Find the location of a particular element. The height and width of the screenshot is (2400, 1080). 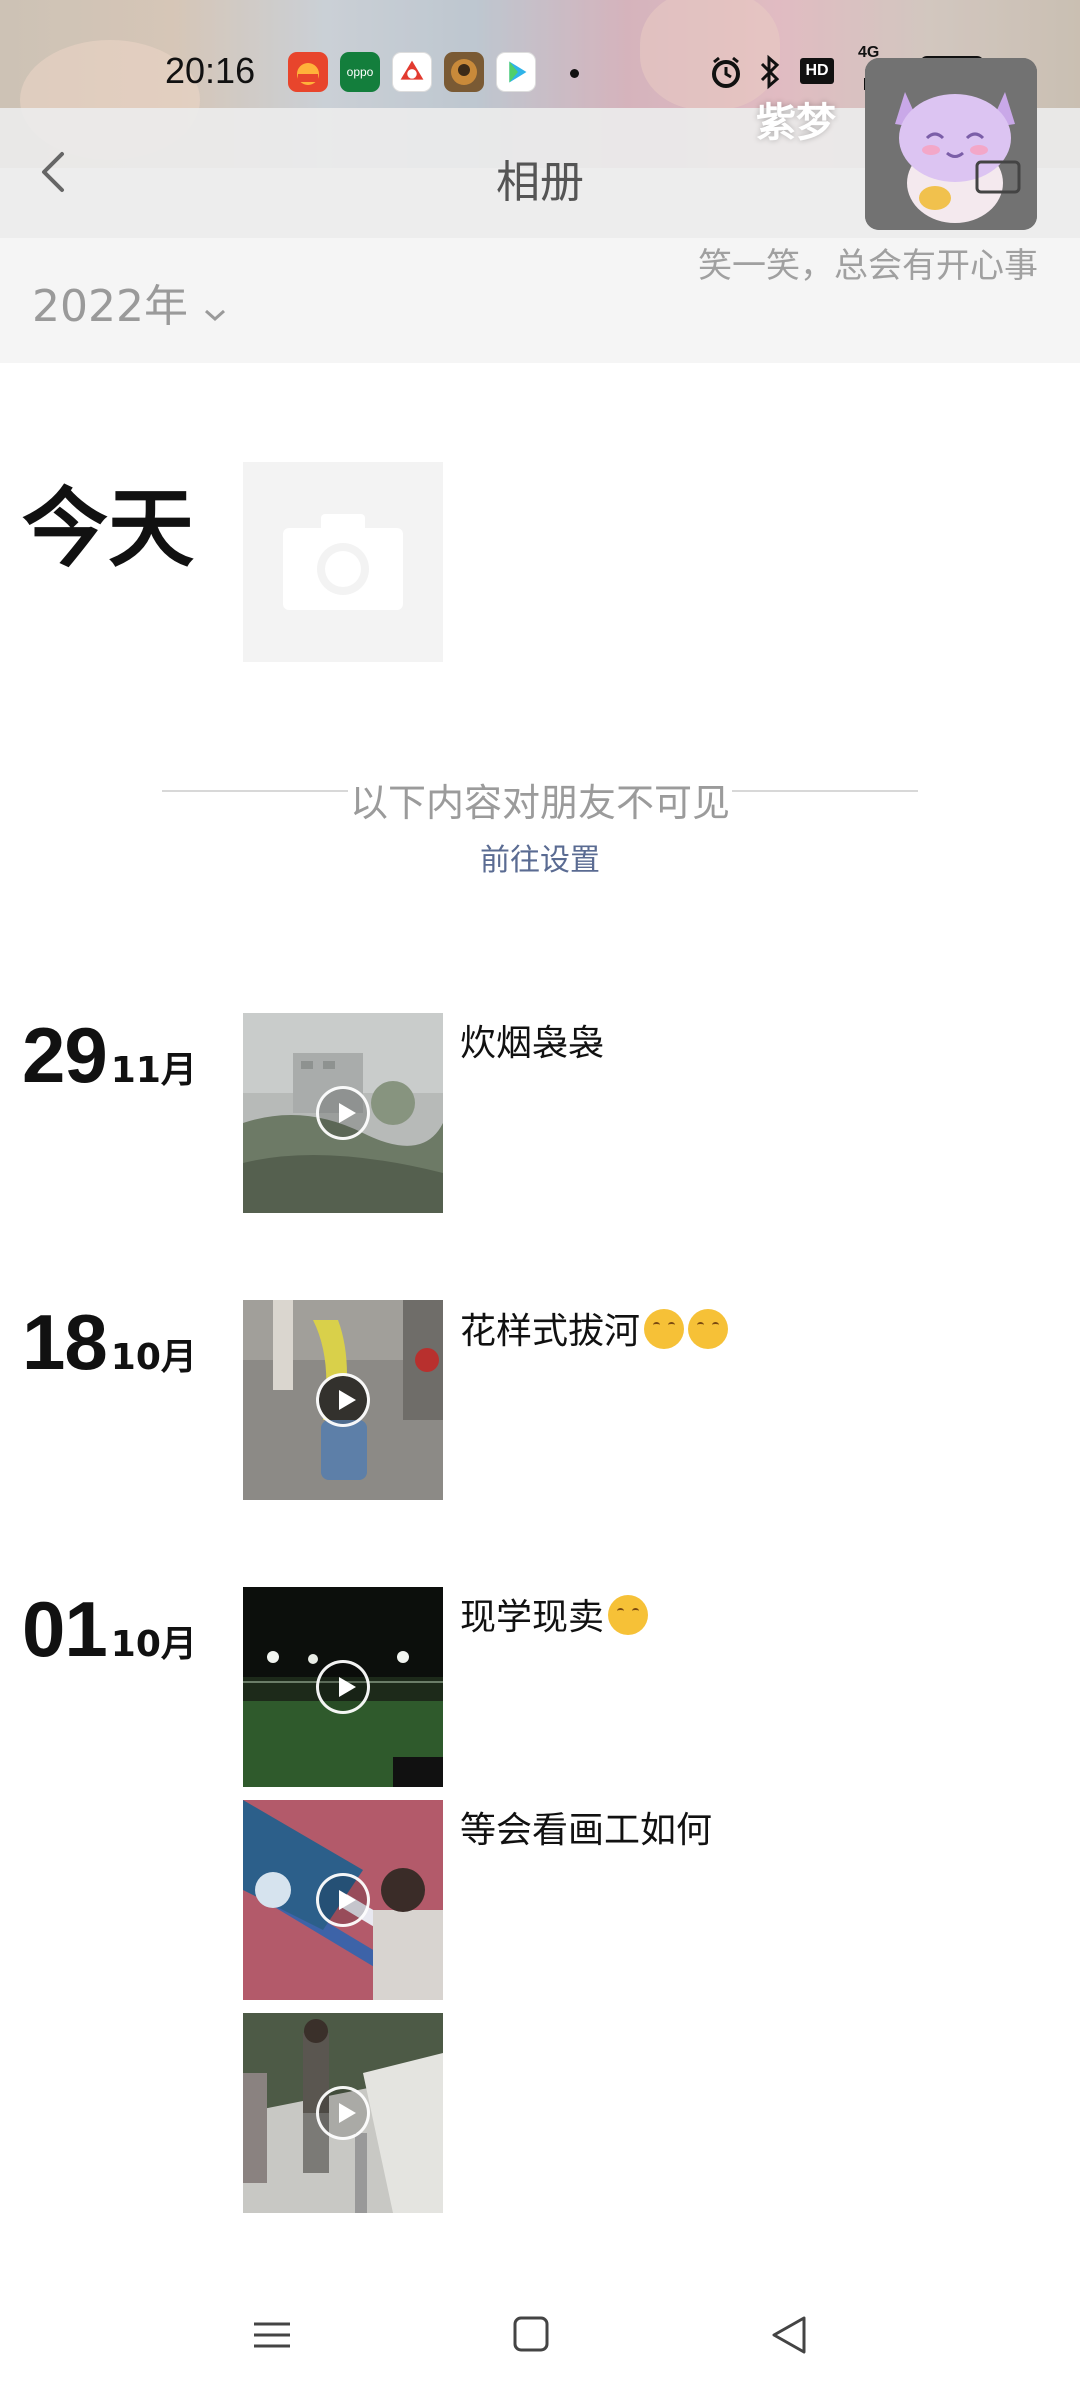

system-navigation-bar is located at coordinates (540, 2335).